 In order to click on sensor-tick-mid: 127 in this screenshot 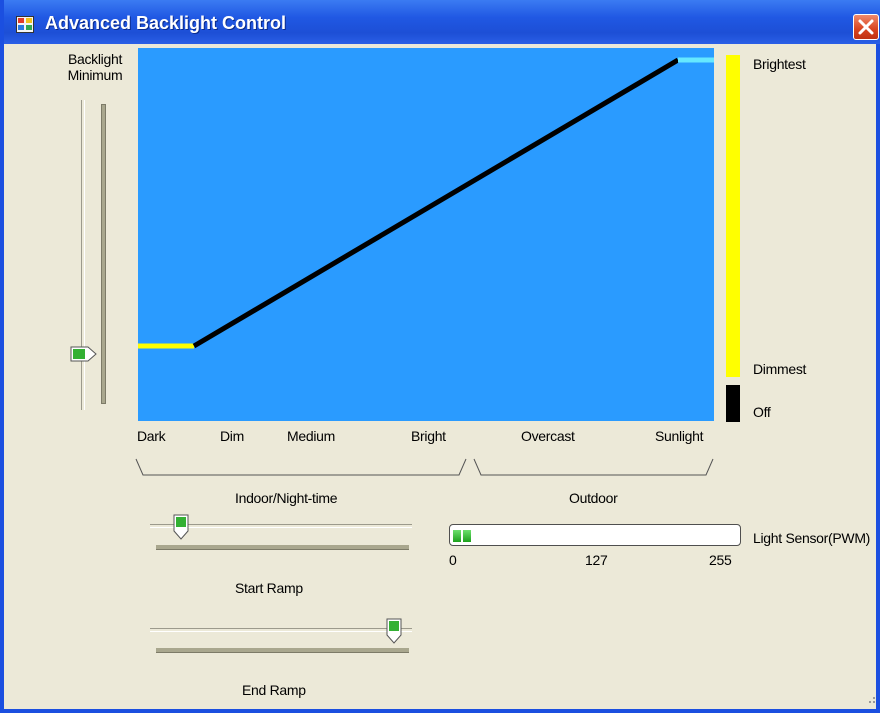, I will do `click(596, 560)`.